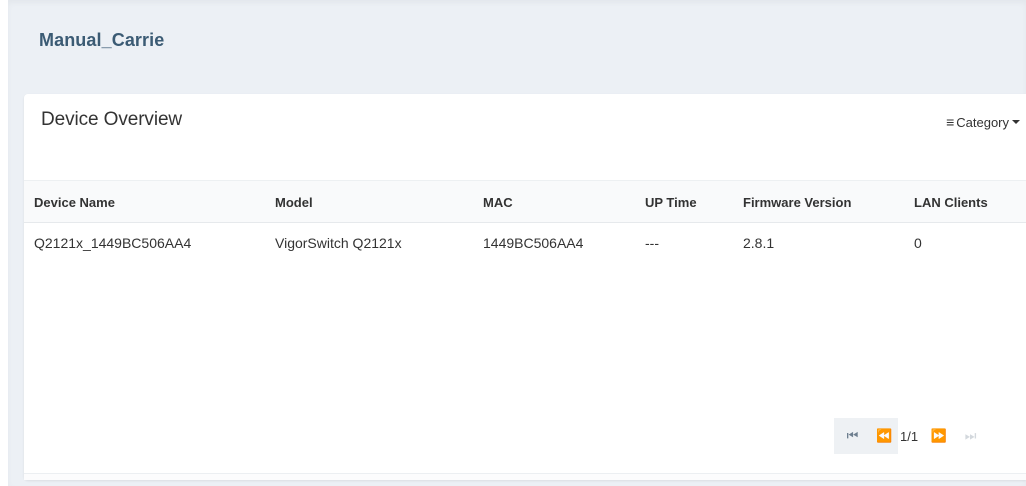 Image resolution: width=1026 pixels, height=486 pixels. I want to click on last-page-button: ⏭, so click(968, 436).